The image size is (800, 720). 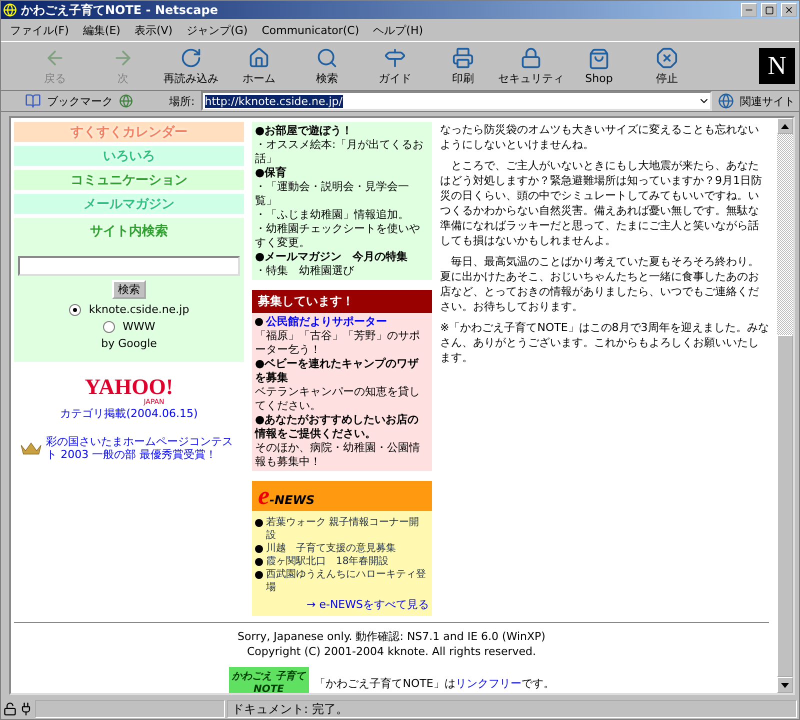 I want to click on menu-item: ファイル(F), so click(x=39, y=30).